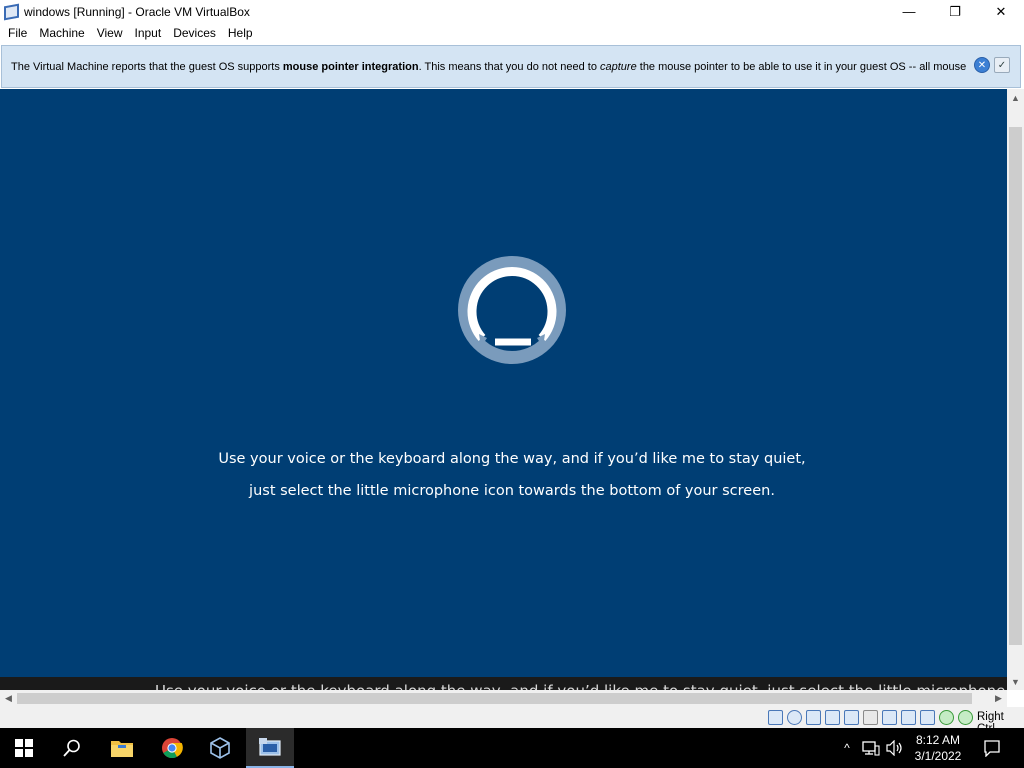 This screenshot has height=768, width=1024. Describe the element at coordinates (137, 11) in the screenshot. I see `window-title: windows [Running] - Oracle VM VirtualBox` at that location.